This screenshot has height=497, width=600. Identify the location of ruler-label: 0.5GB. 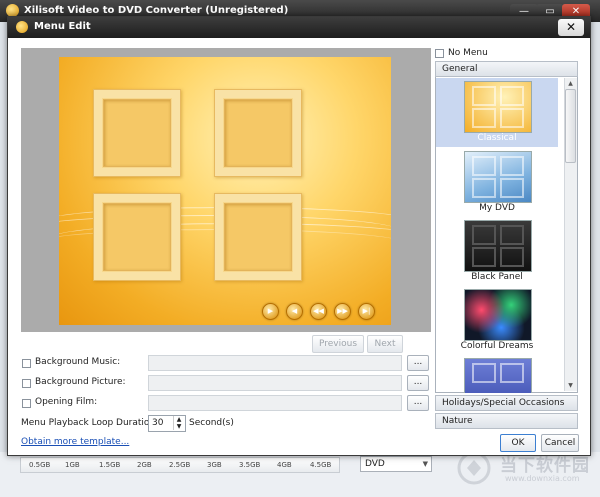
(40, 465).